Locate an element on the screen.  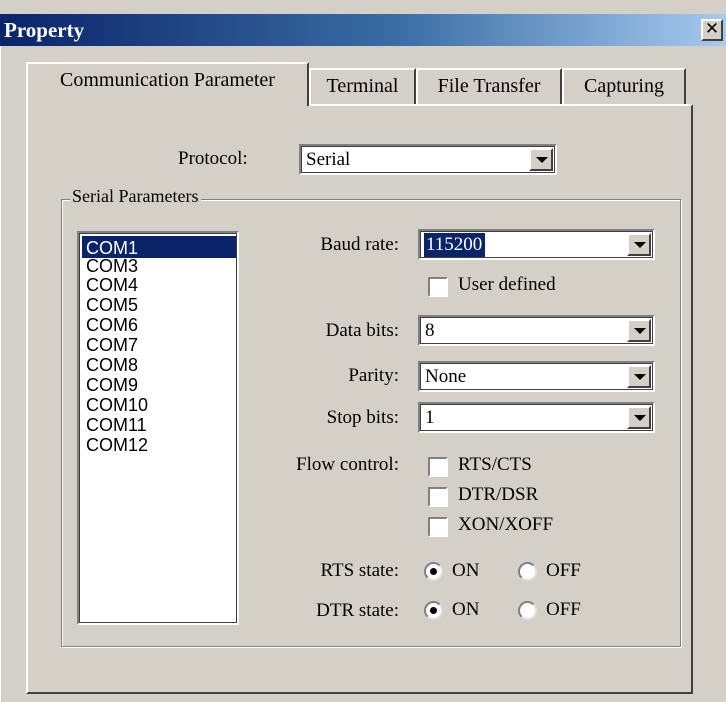
tab-terminal: Terminal is located at coordinates (362, 86).